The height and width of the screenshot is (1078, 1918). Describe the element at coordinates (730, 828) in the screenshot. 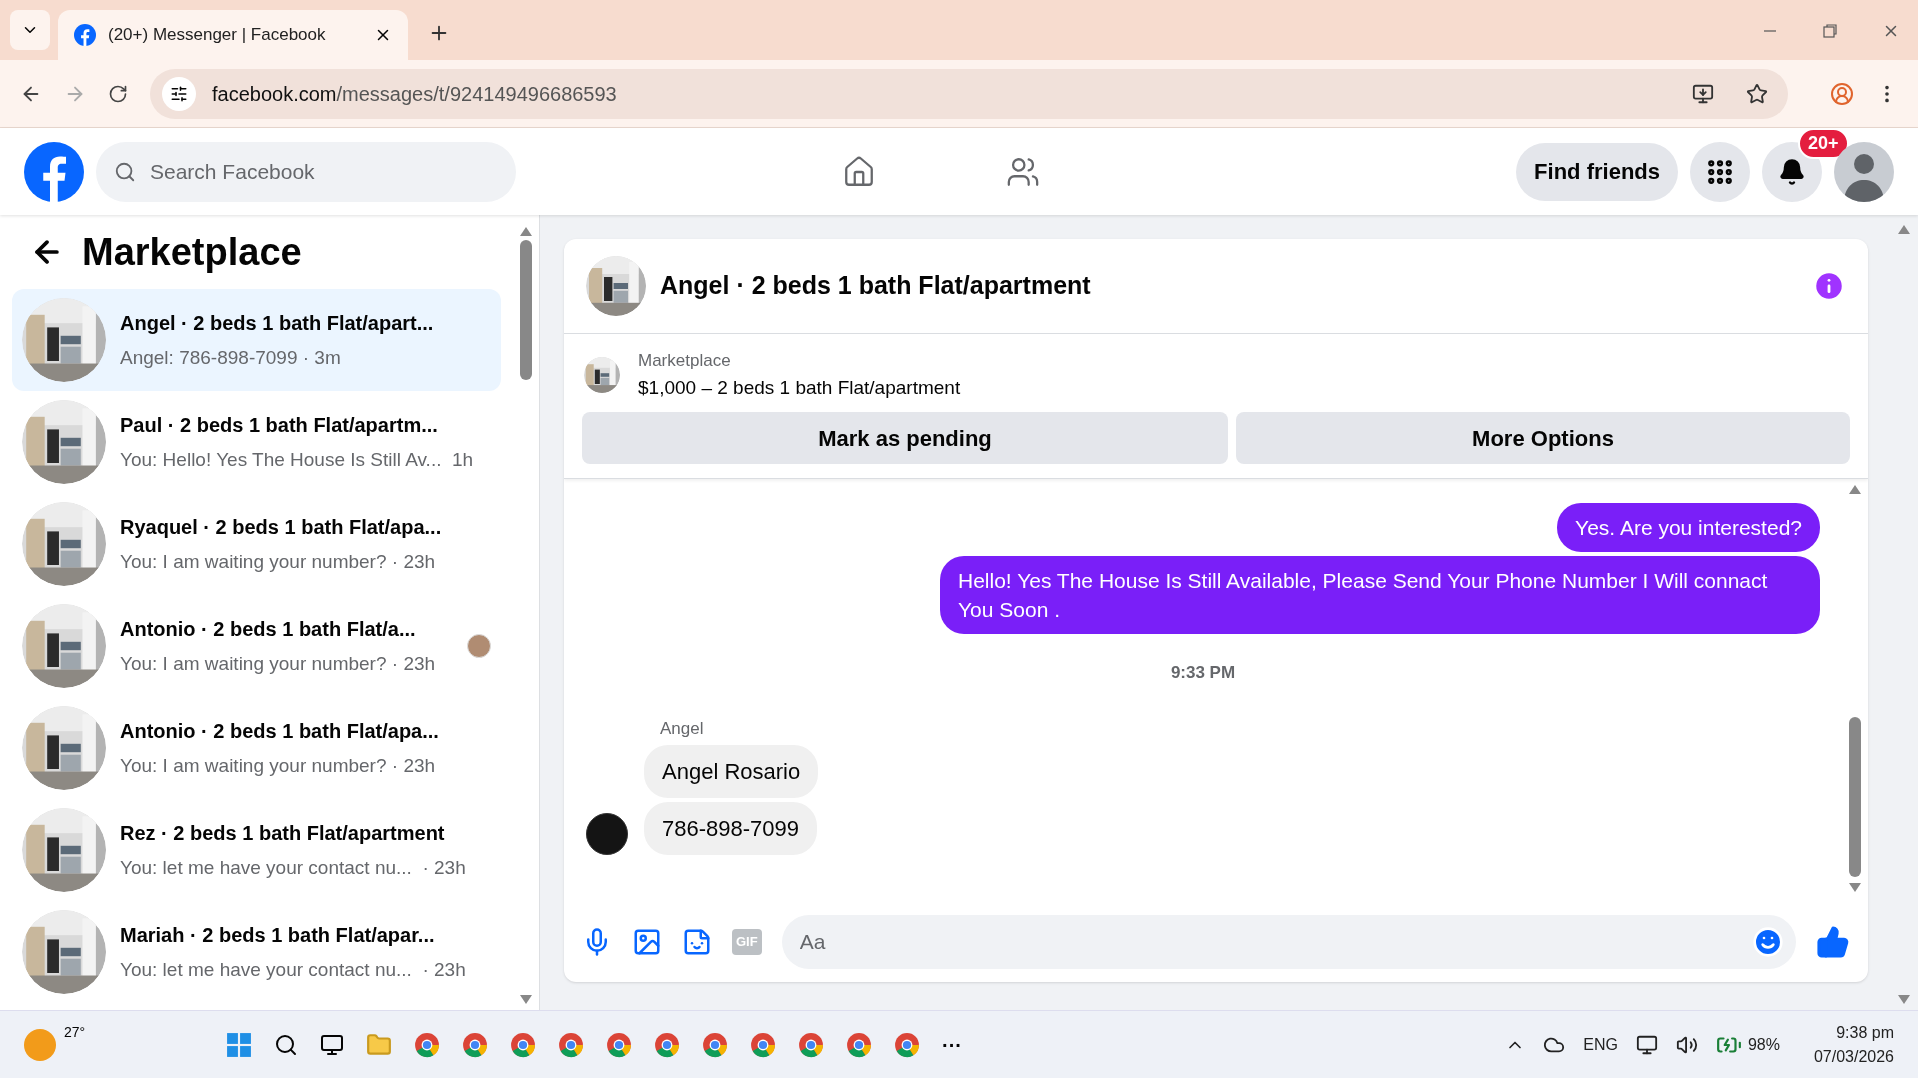

I see `received-message: 786-898-7099` at that location.